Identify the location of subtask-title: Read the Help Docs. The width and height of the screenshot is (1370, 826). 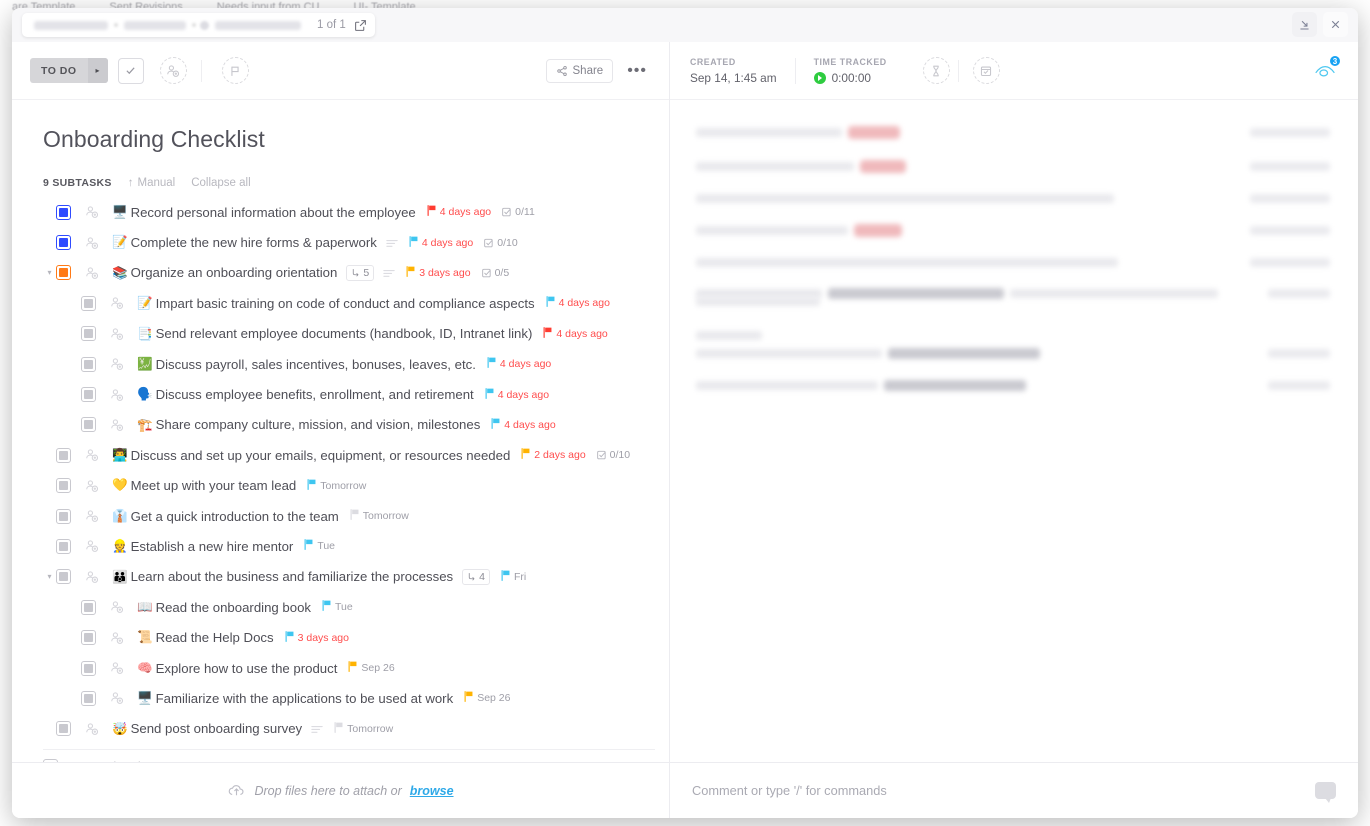
(215, 637).